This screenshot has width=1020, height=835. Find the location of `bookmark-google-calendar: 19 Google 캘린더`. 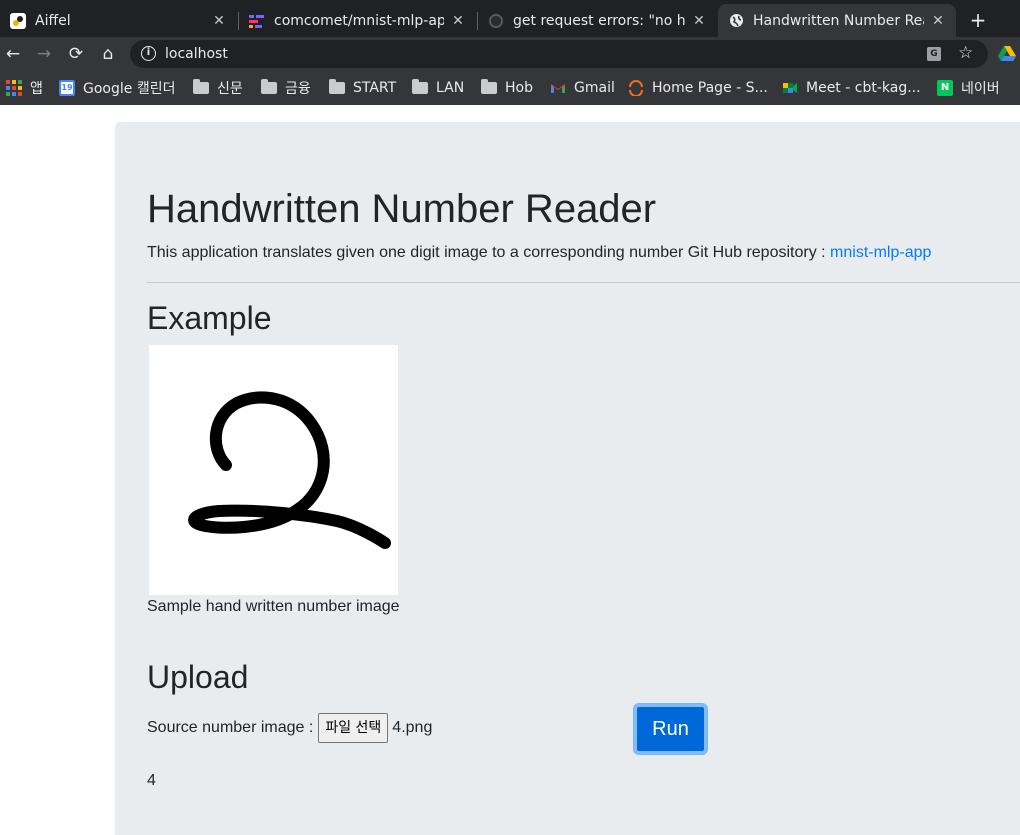

bookmark-google-calendar: 19 Google 캘린더 is located at coordinates (117, 88).